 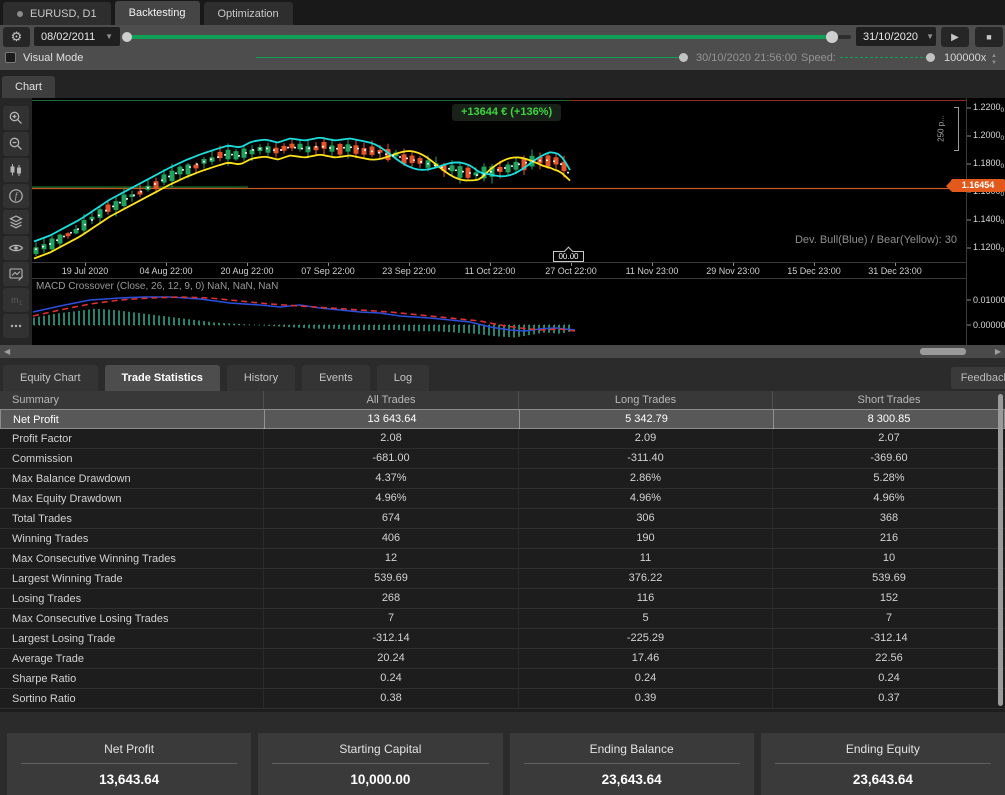 I want to click on table-row-max-consecutive-losing-trades: Max Consecutive Losing Trades 7 5 7, so click(x=502, y=619).